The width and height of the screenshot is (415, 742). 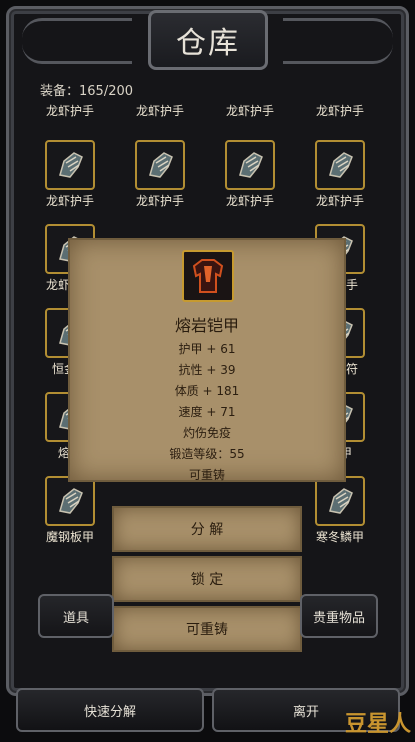 I want to click on tab-valuables: 贵重物品, so click(x=339, y=616).